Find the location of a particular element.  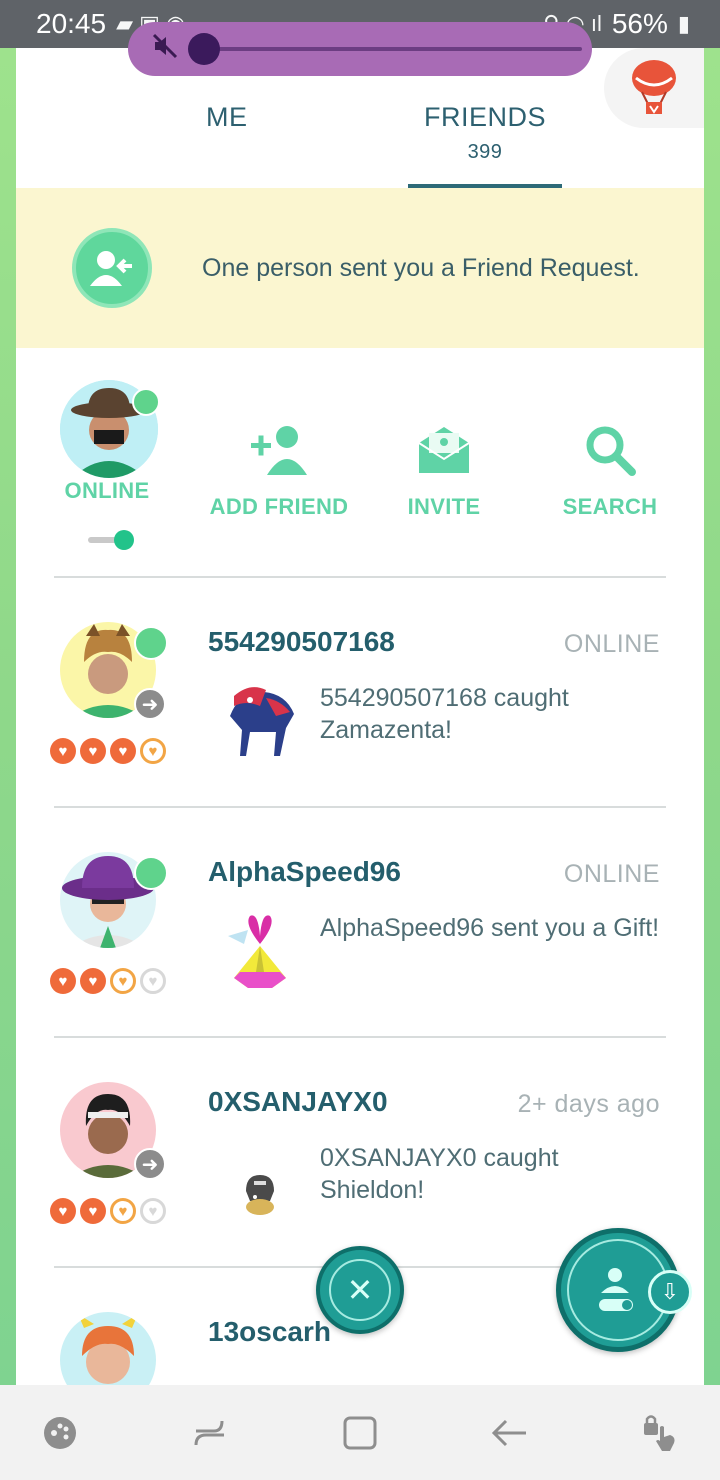

friend-status: 2+ days ago is located at coordinates (588, 1104).